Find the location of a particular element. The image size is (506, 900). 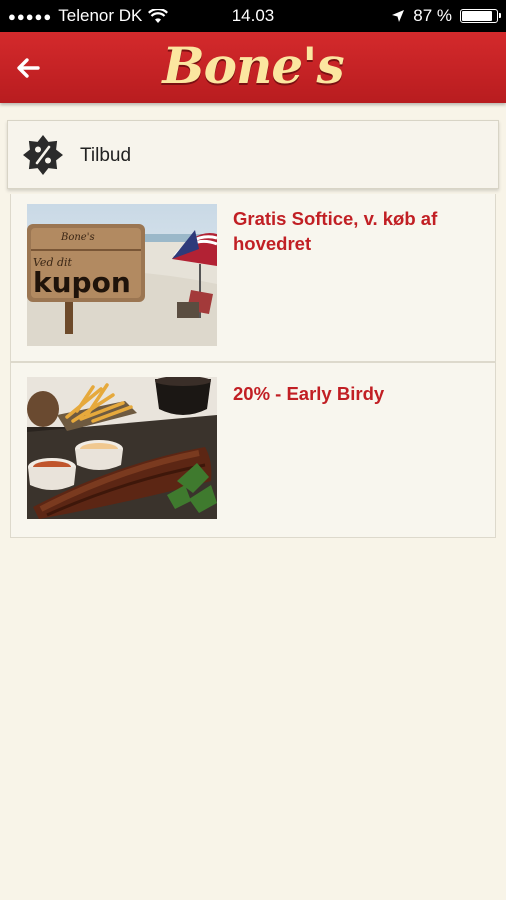

location-arrow-icon is located at coordinates (398, 16).